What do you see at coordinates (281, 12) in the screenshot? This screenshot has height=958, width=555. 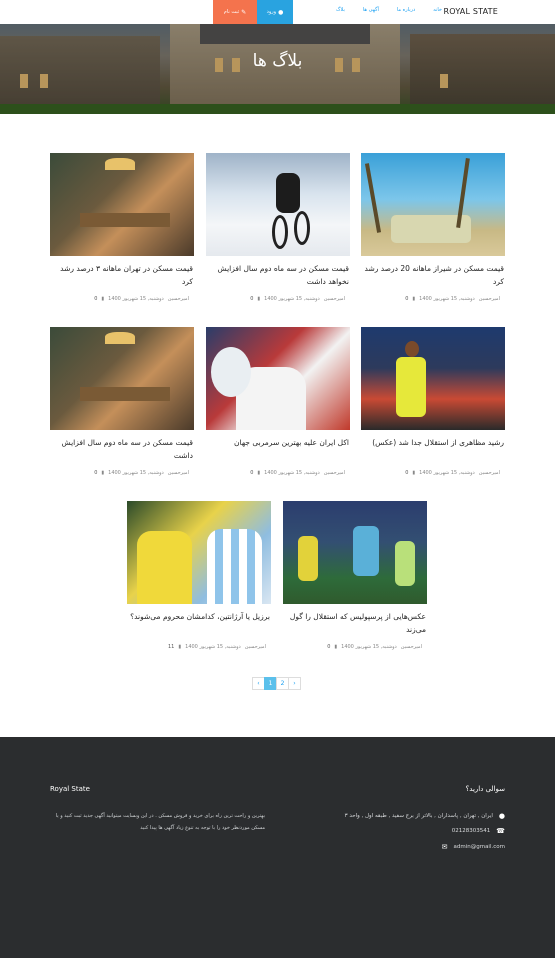 I see `user-icon: ●` at bounding box center [281, 12].